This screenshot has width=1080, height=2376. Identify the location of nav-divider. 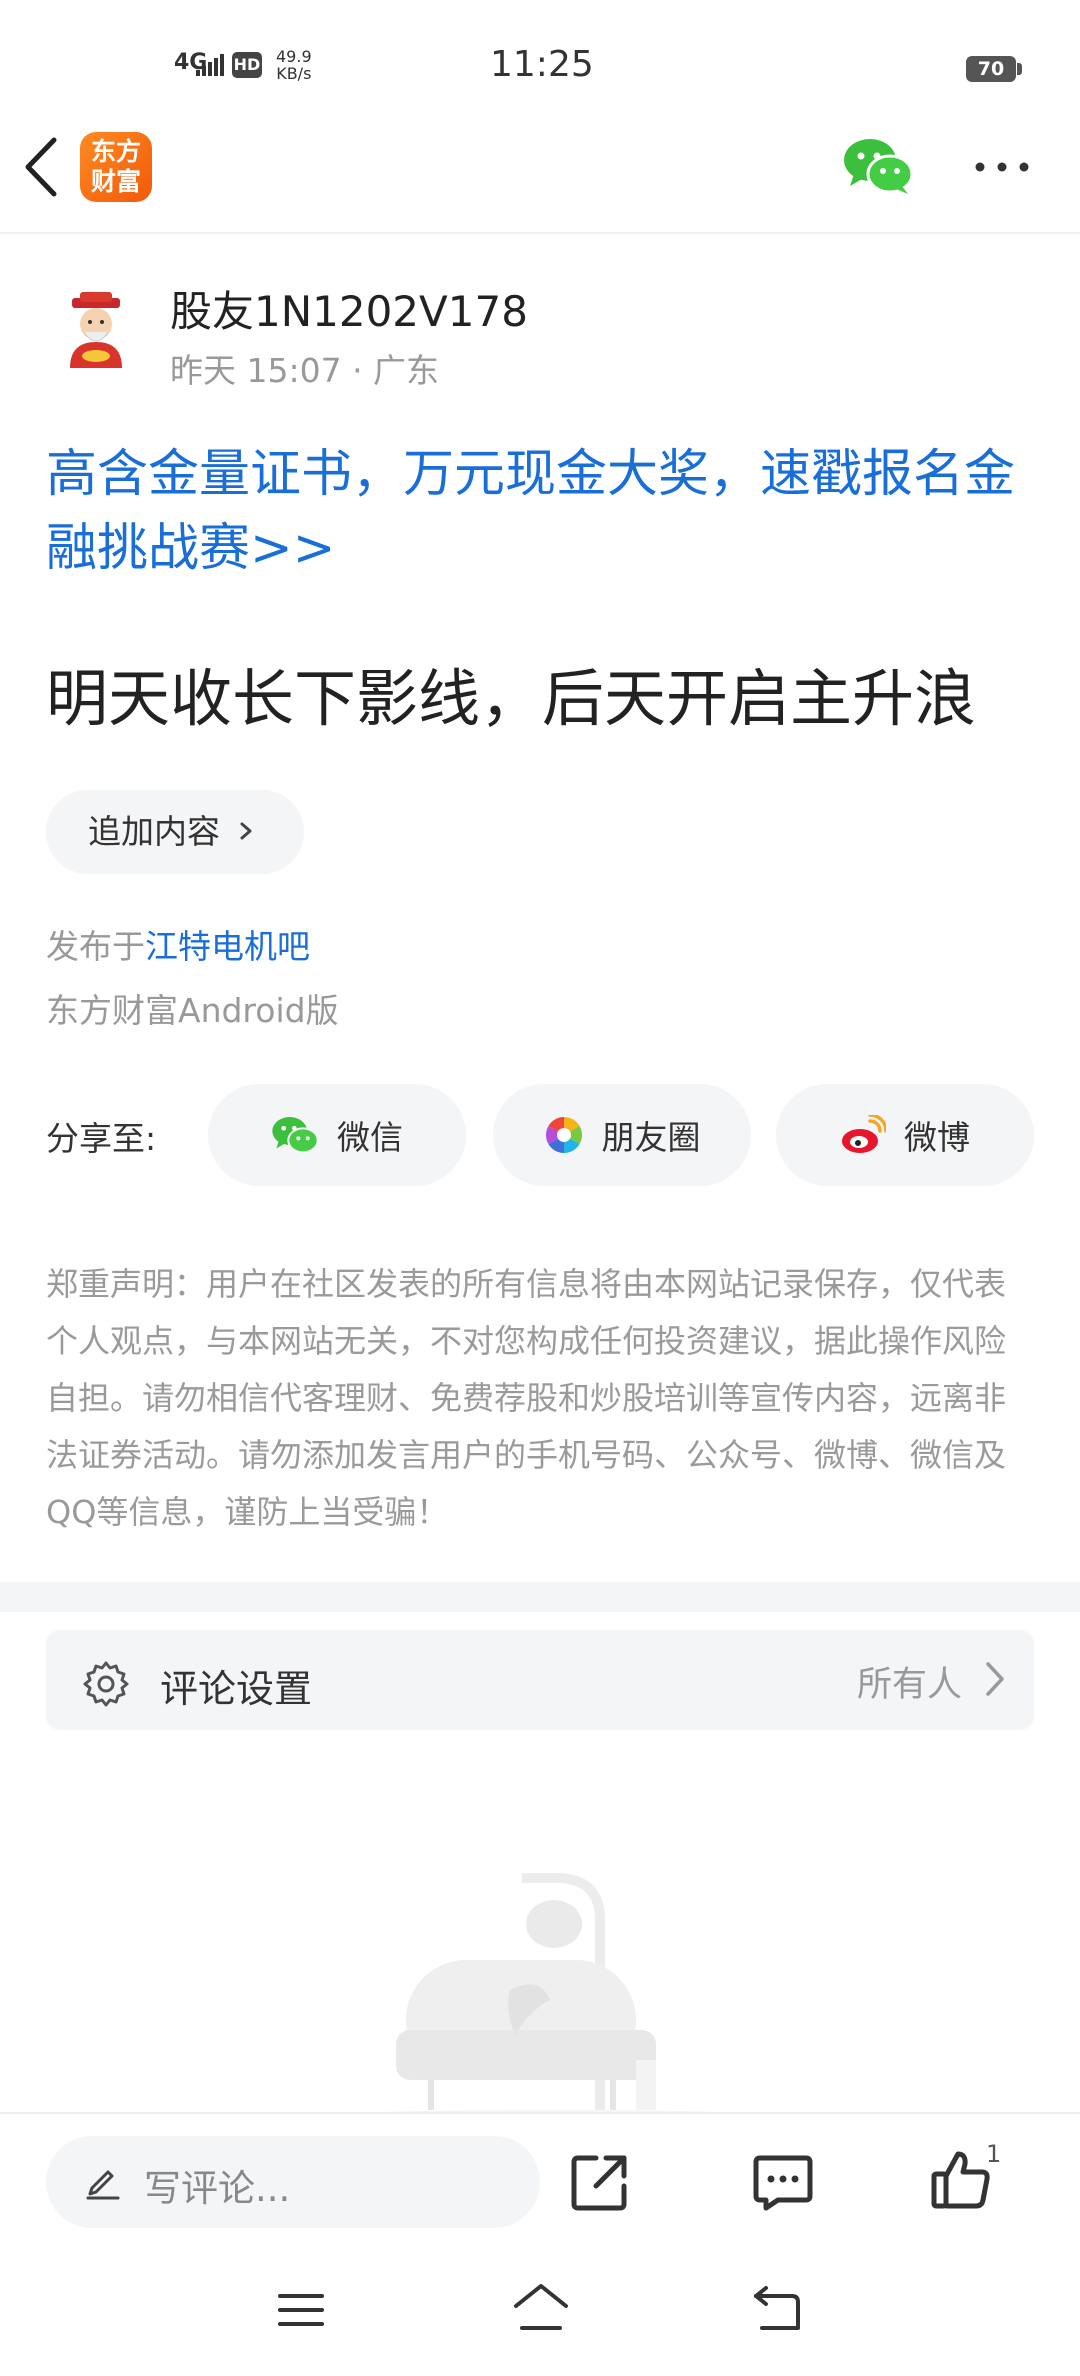
(540, 233).